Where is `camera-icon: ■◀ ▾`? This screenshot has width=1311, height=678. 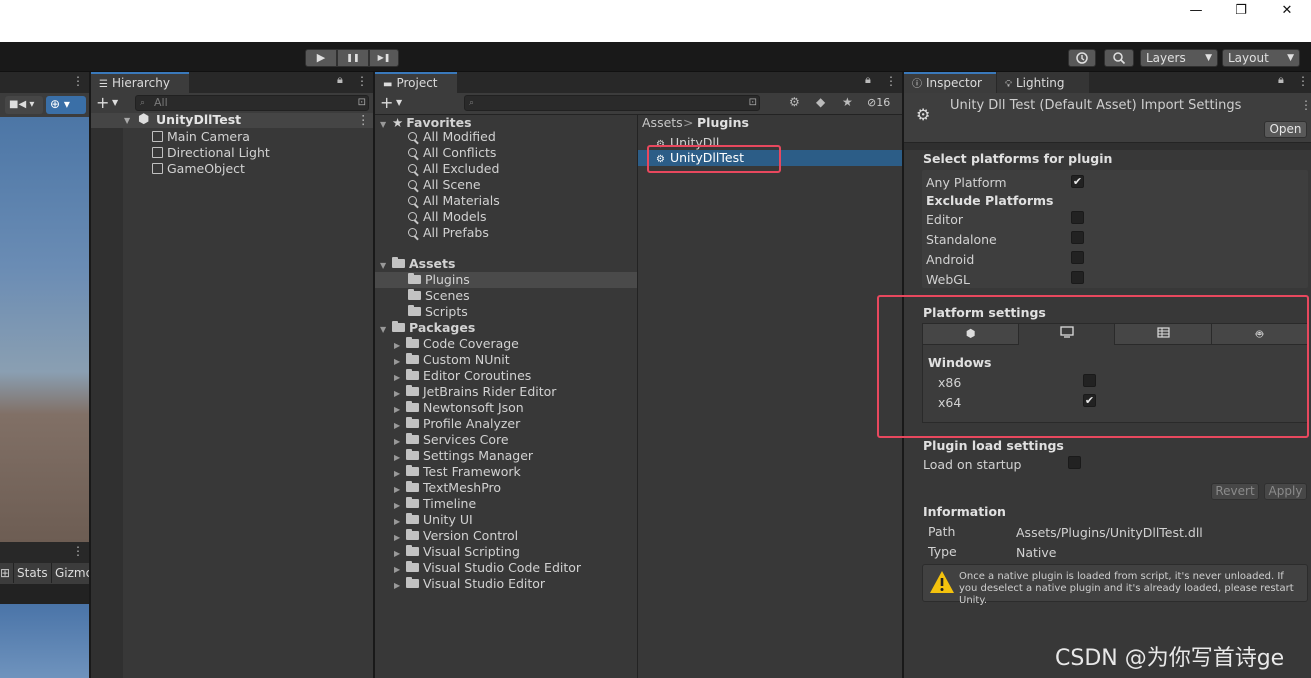 camera-icon: ■◀ ▾ is located at coordinates (24, 105).